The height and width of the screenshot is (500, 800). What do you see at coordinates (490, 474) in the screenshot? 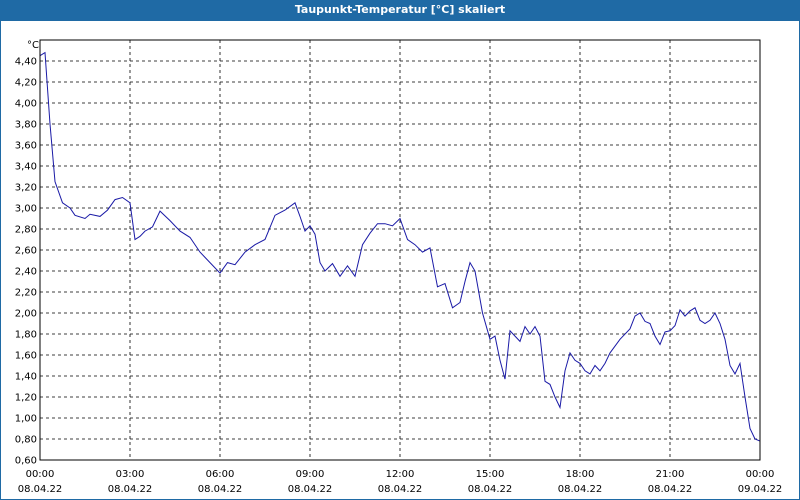
I see `x-tick-time-label: 15:00` at bounding box center [490, 474].